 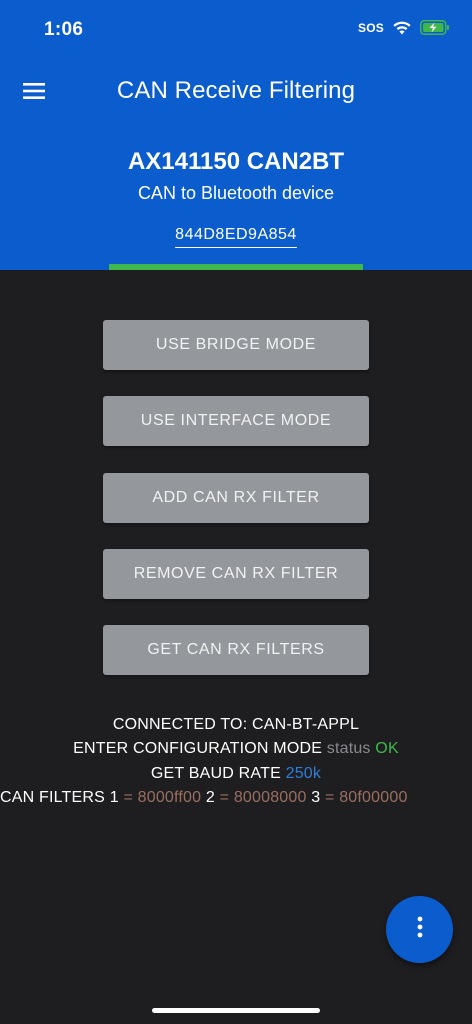 What do you see at coordinates (236, 267) in the screenshot?
I see `connection-indicator` at bounding box center [236, 267].